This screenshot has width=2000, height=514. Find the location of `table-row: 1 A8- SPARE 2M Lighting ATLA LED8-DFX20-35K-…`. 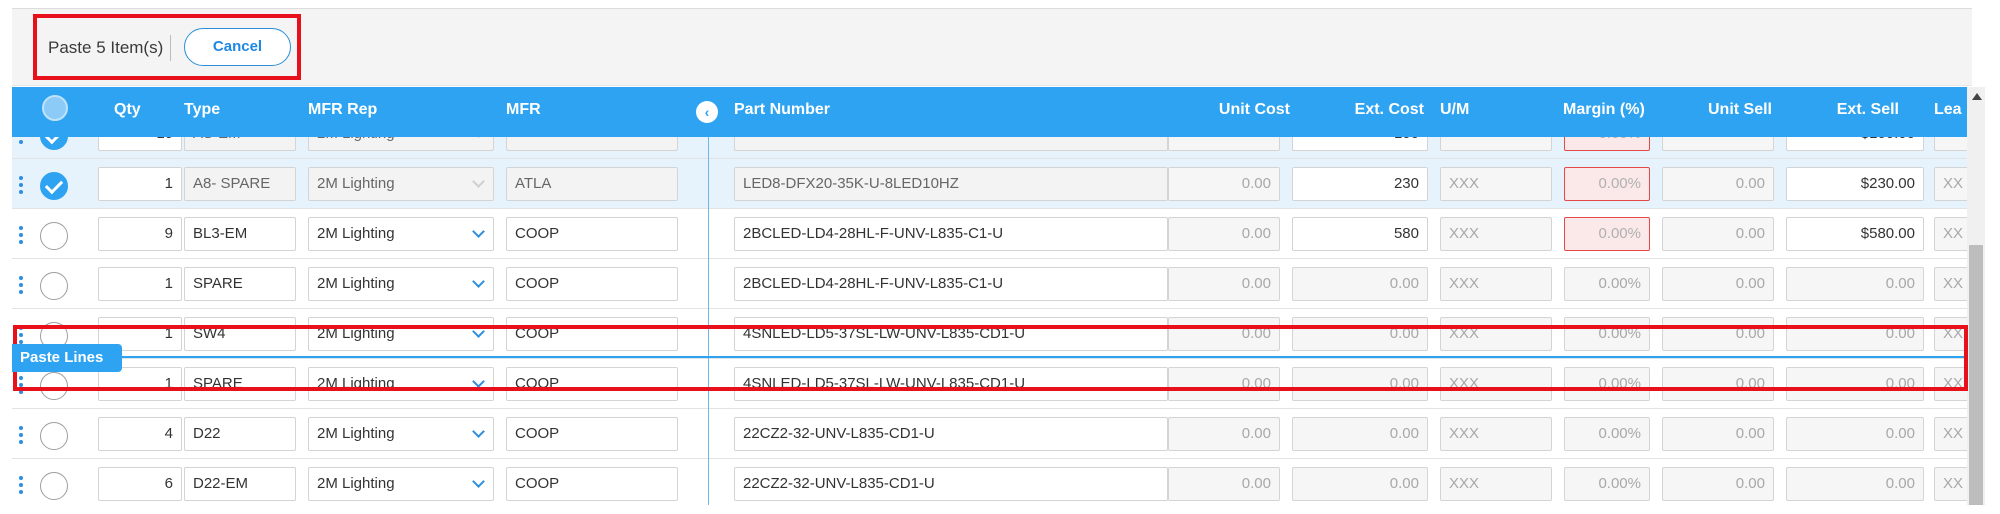

table-row: 1 A8- SPARE 2M Lighting ATLA LED8-DFX20-35K-… is located at coordinates (989, 184).